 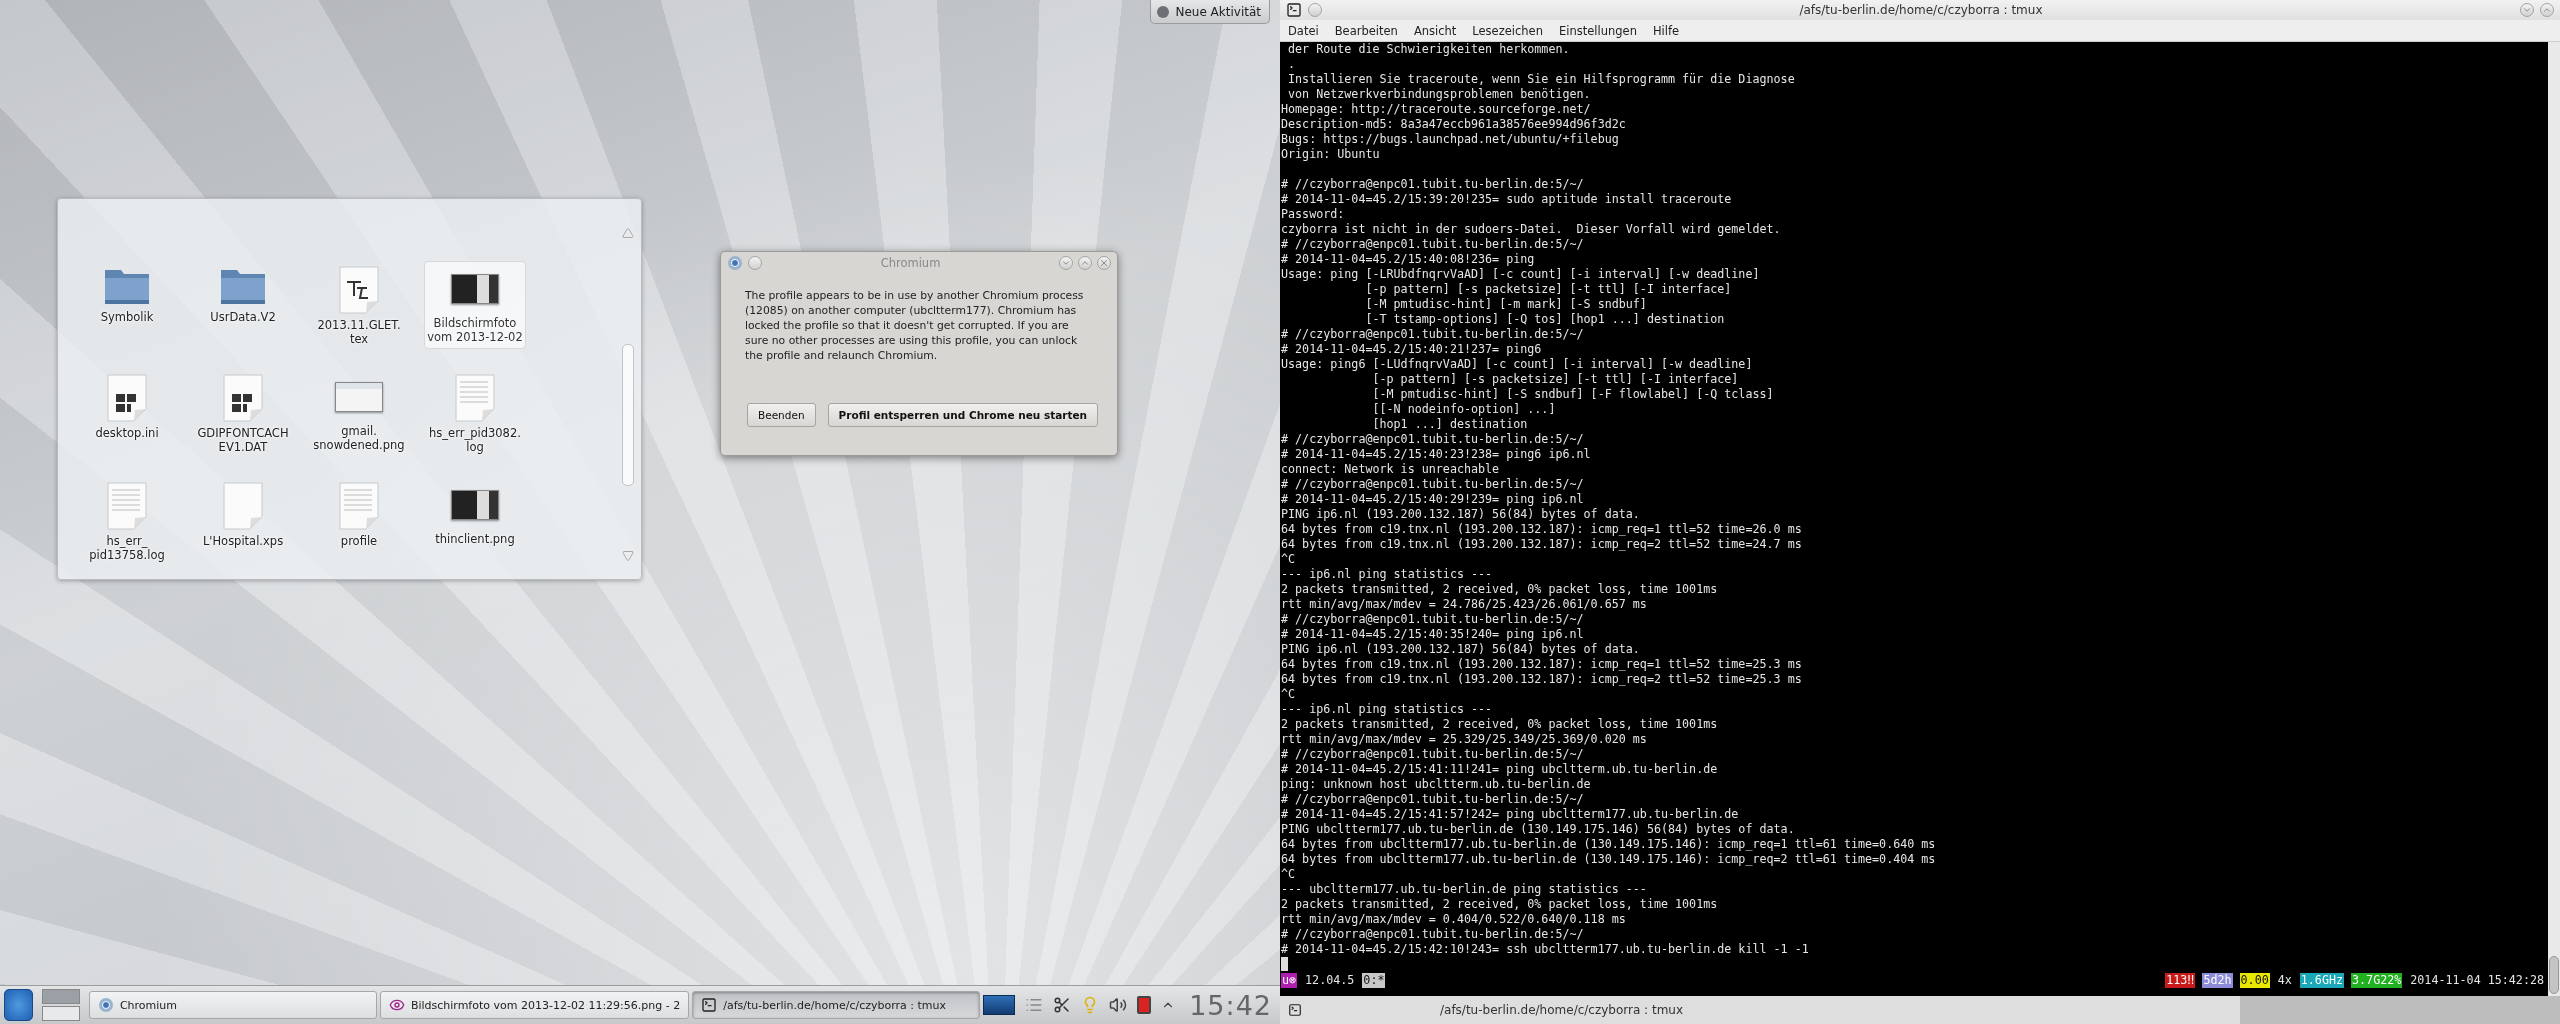 I want to click on list-icon, so click(x=1034, y=1005).